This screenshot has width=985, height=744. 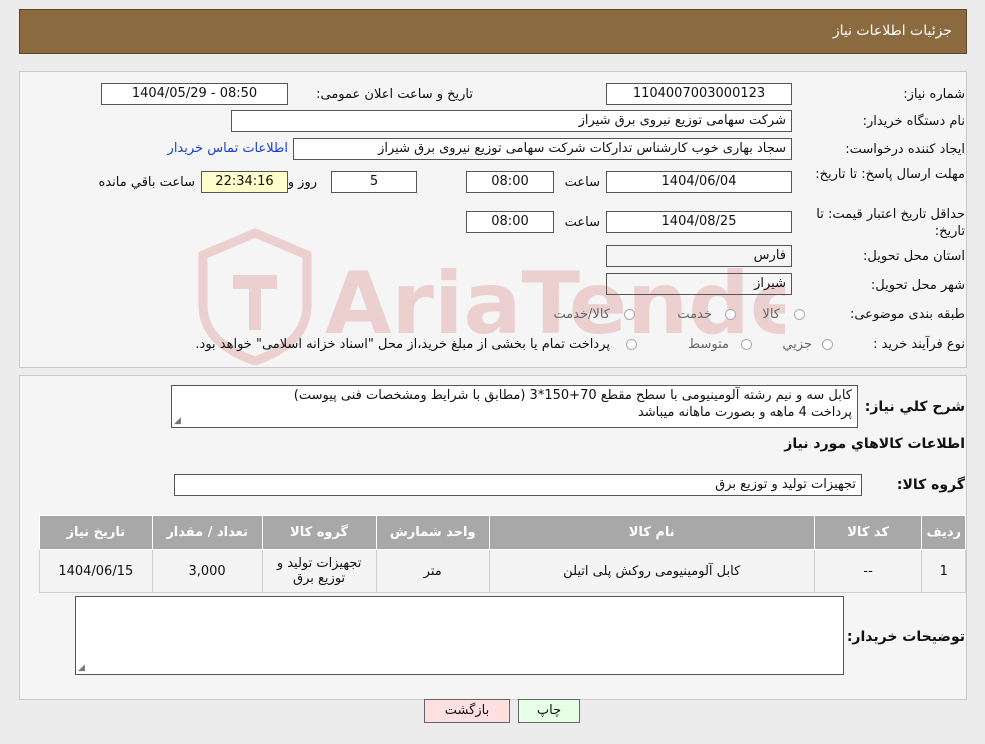 I want to click on page-header: جزئیات اطلاعات نیاز, so click(x=493, y=31).